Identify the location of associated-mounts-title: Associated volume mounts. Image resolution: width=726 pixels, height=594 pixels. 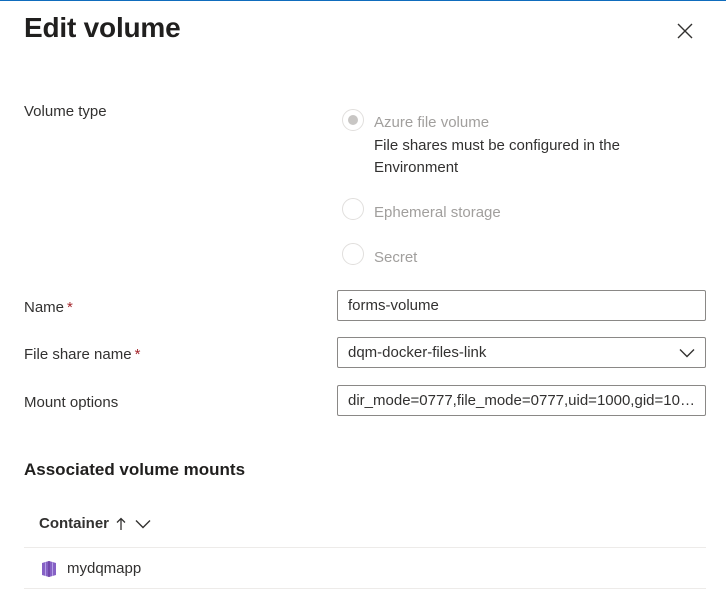
(135, 469).